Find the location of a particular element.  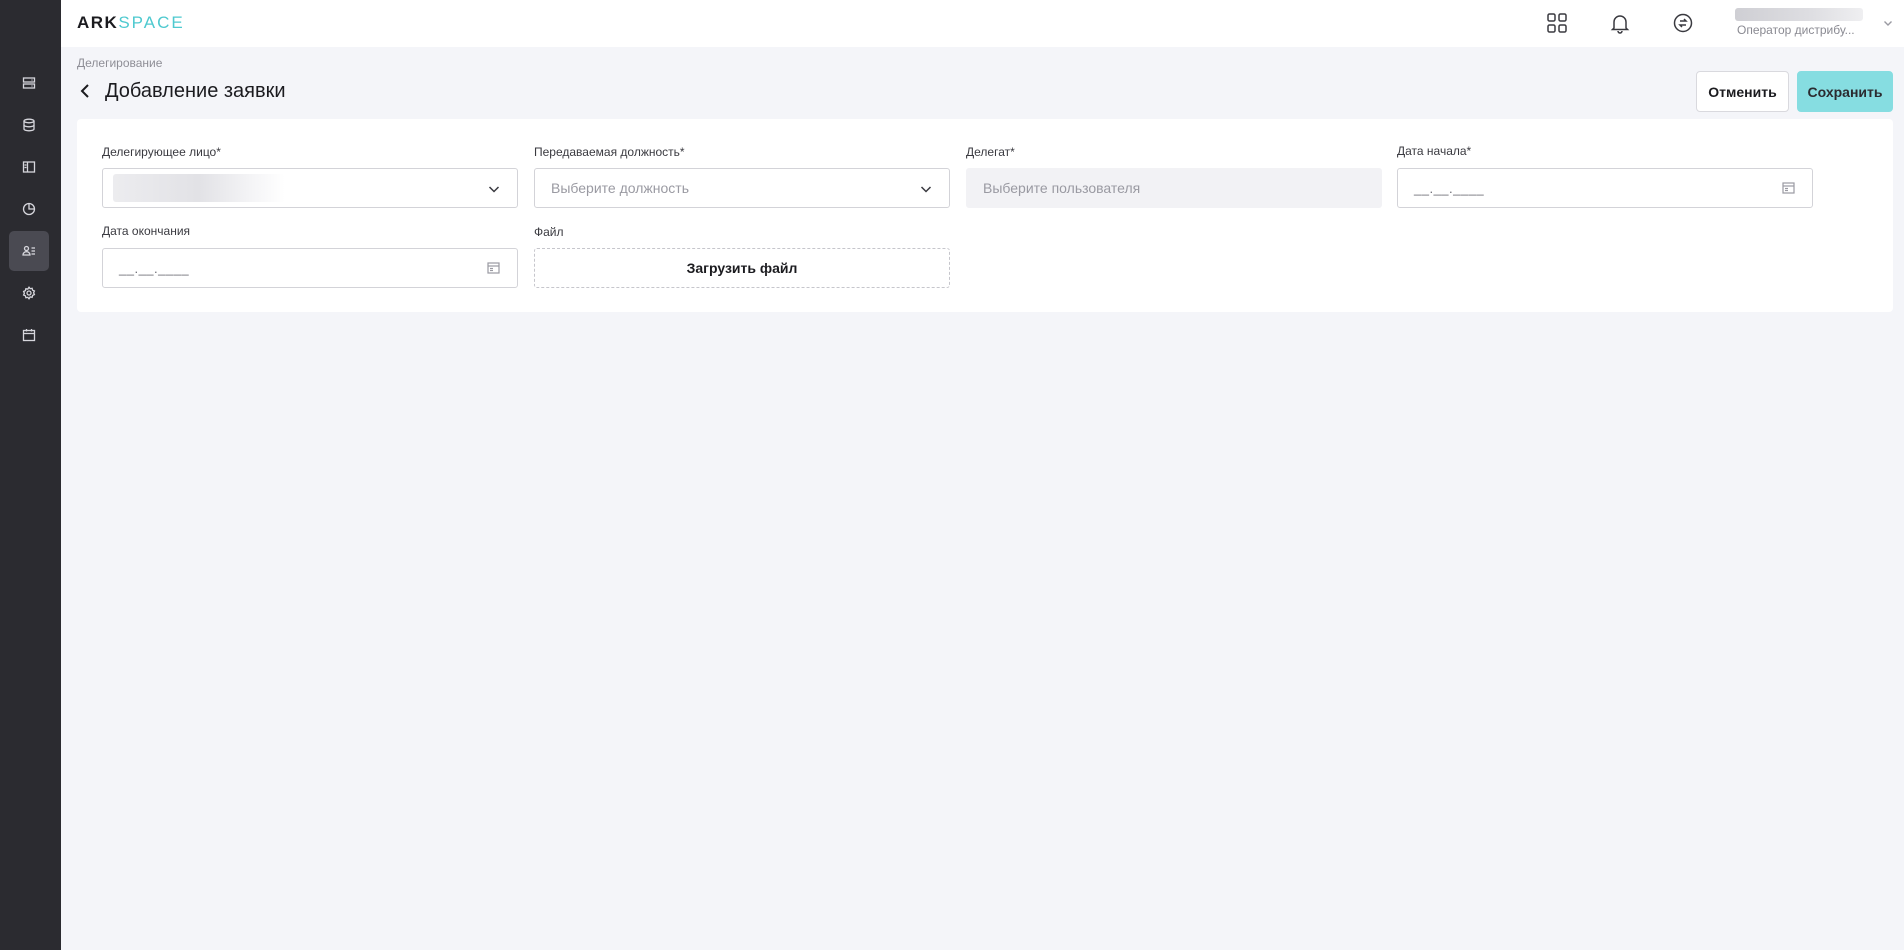

page-title: Добавление заявки is located at coordinates (195, 91).